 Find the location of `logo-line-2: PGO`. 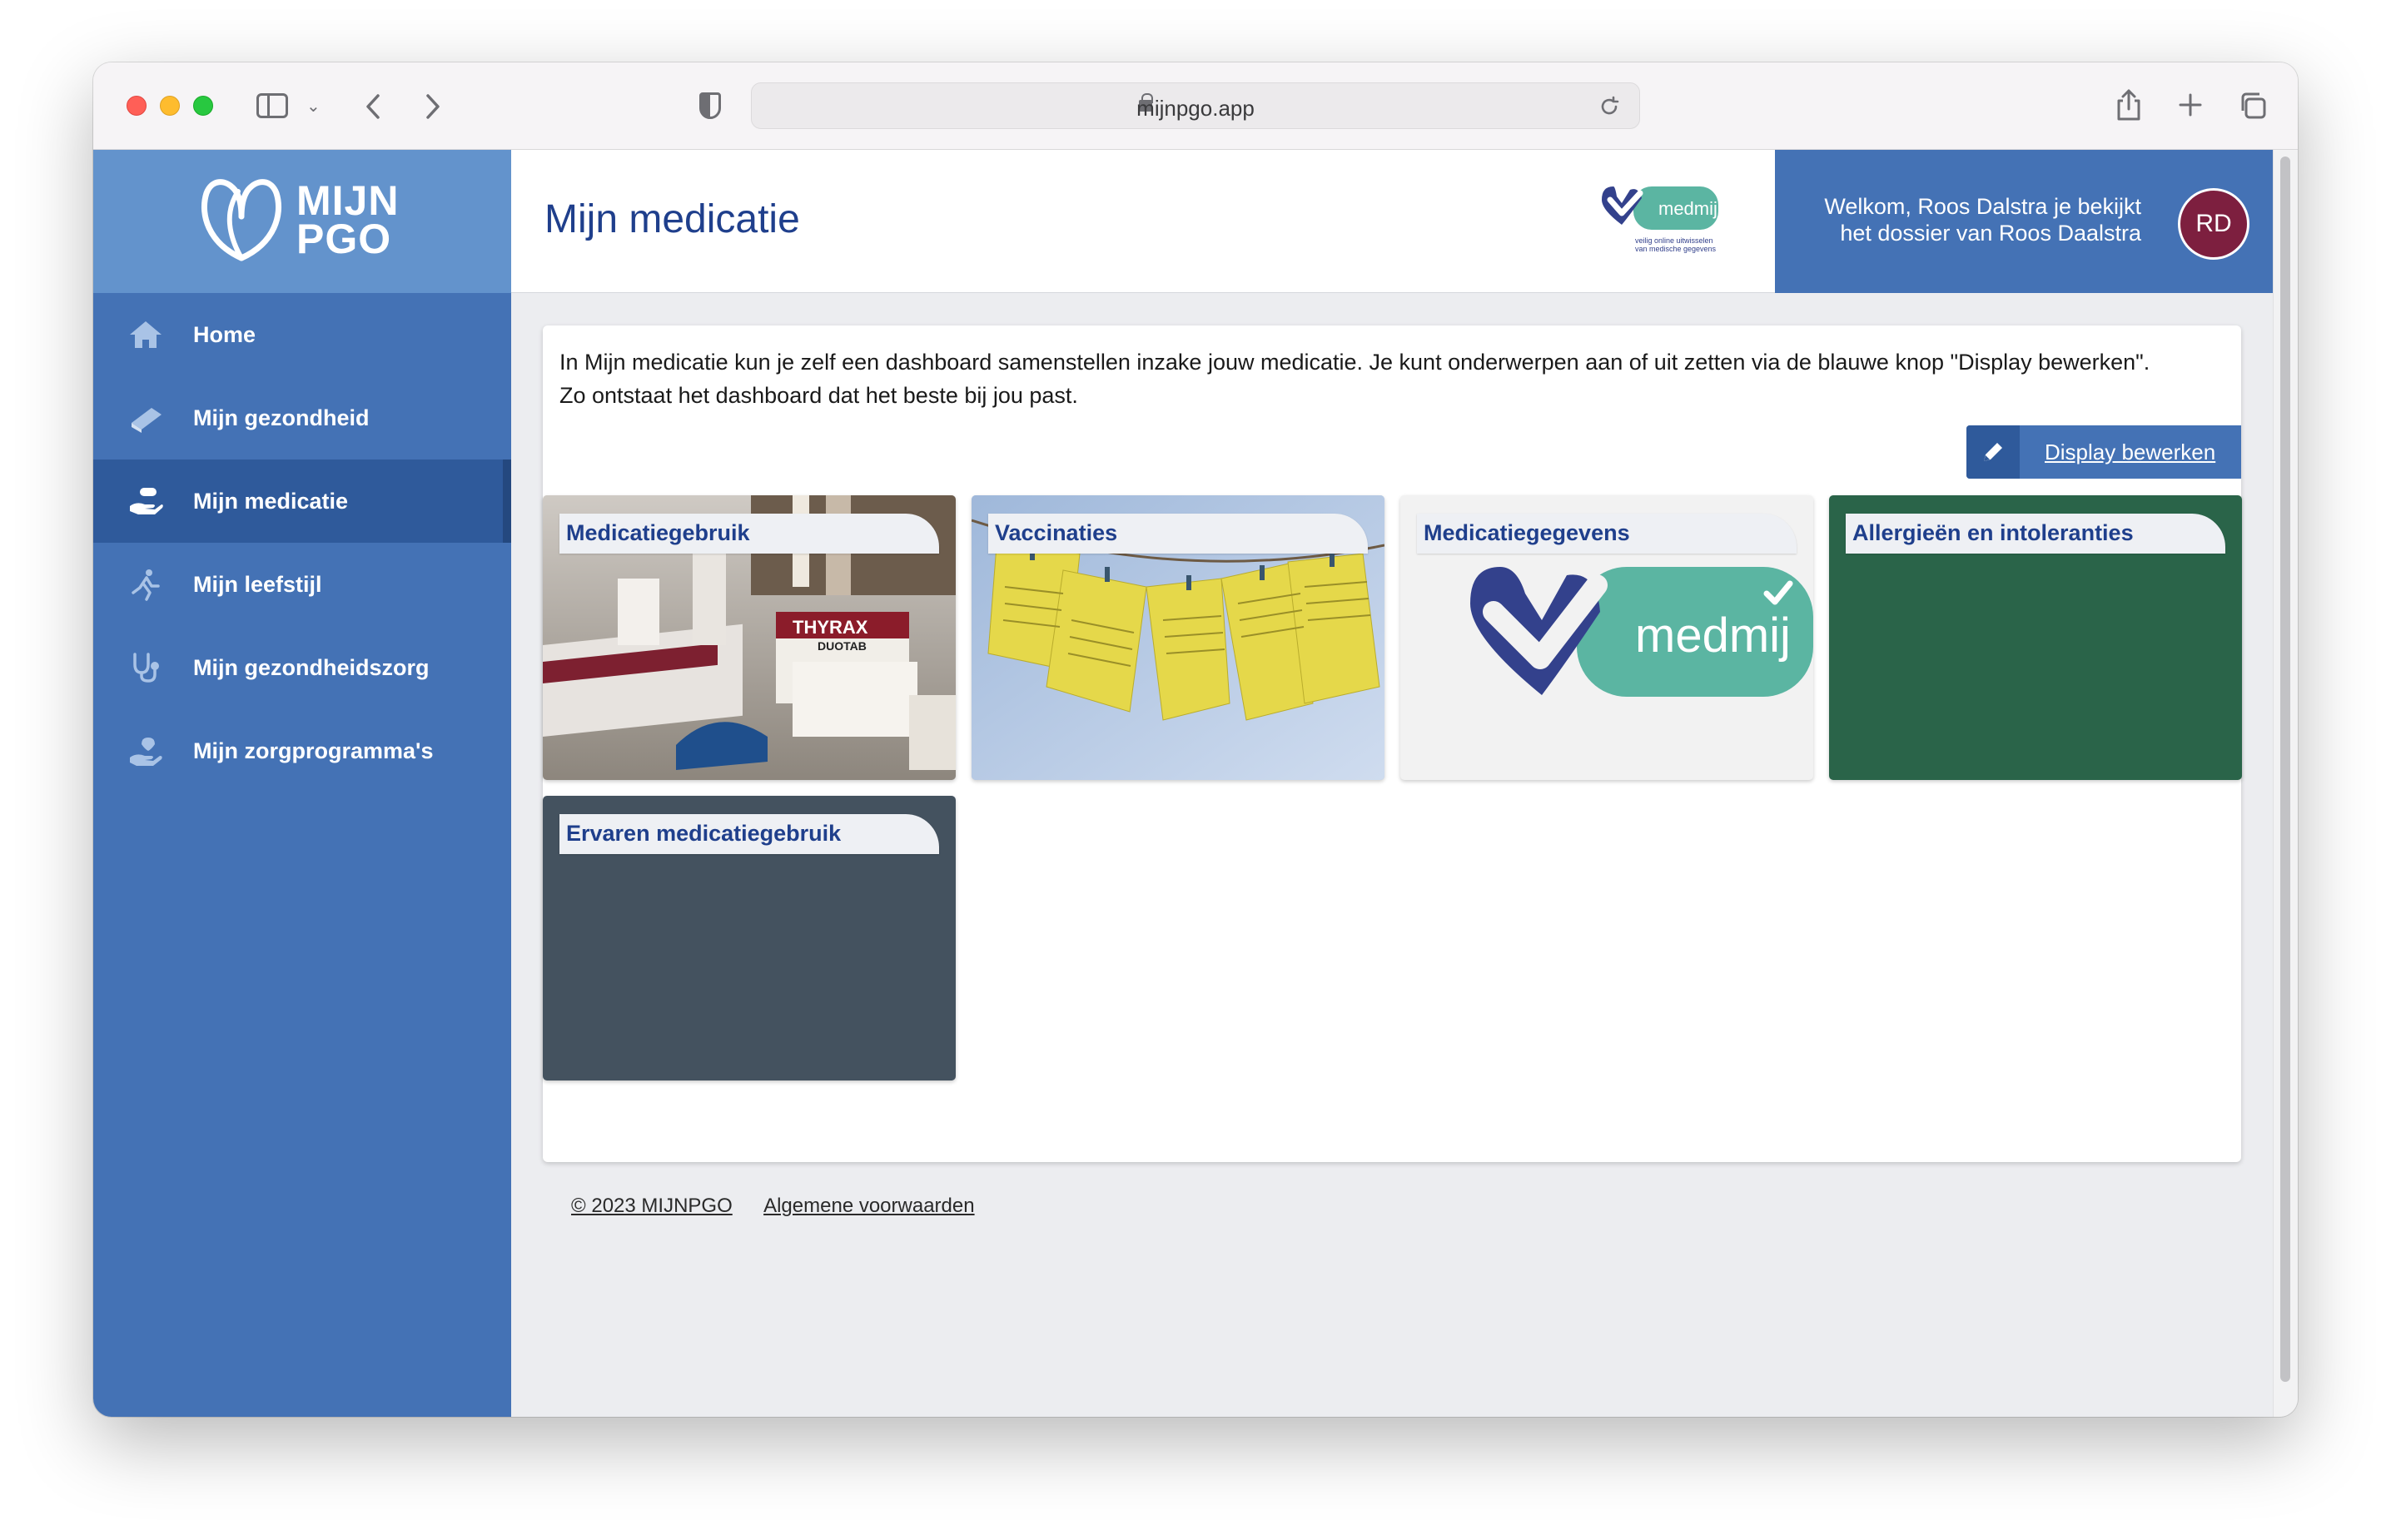

logo-line-2: PGO is located at coordinates (344, 239).